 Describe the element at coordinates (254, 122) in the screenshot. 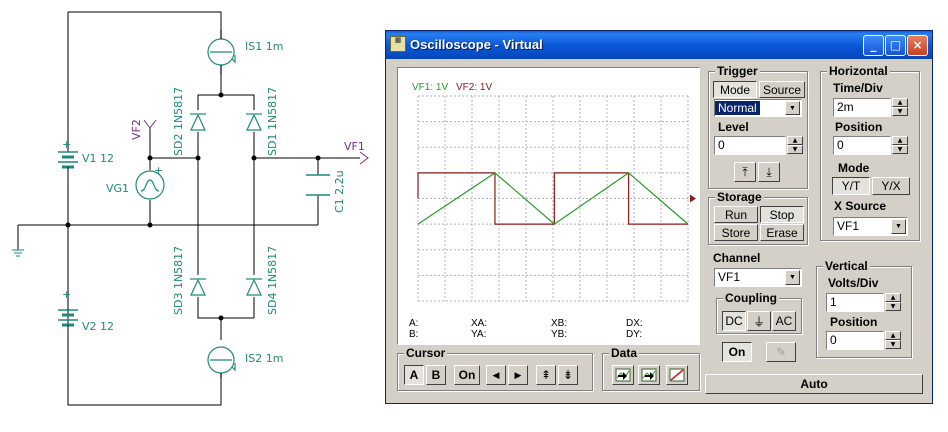

I see `diode-sd1-icon` at that location.